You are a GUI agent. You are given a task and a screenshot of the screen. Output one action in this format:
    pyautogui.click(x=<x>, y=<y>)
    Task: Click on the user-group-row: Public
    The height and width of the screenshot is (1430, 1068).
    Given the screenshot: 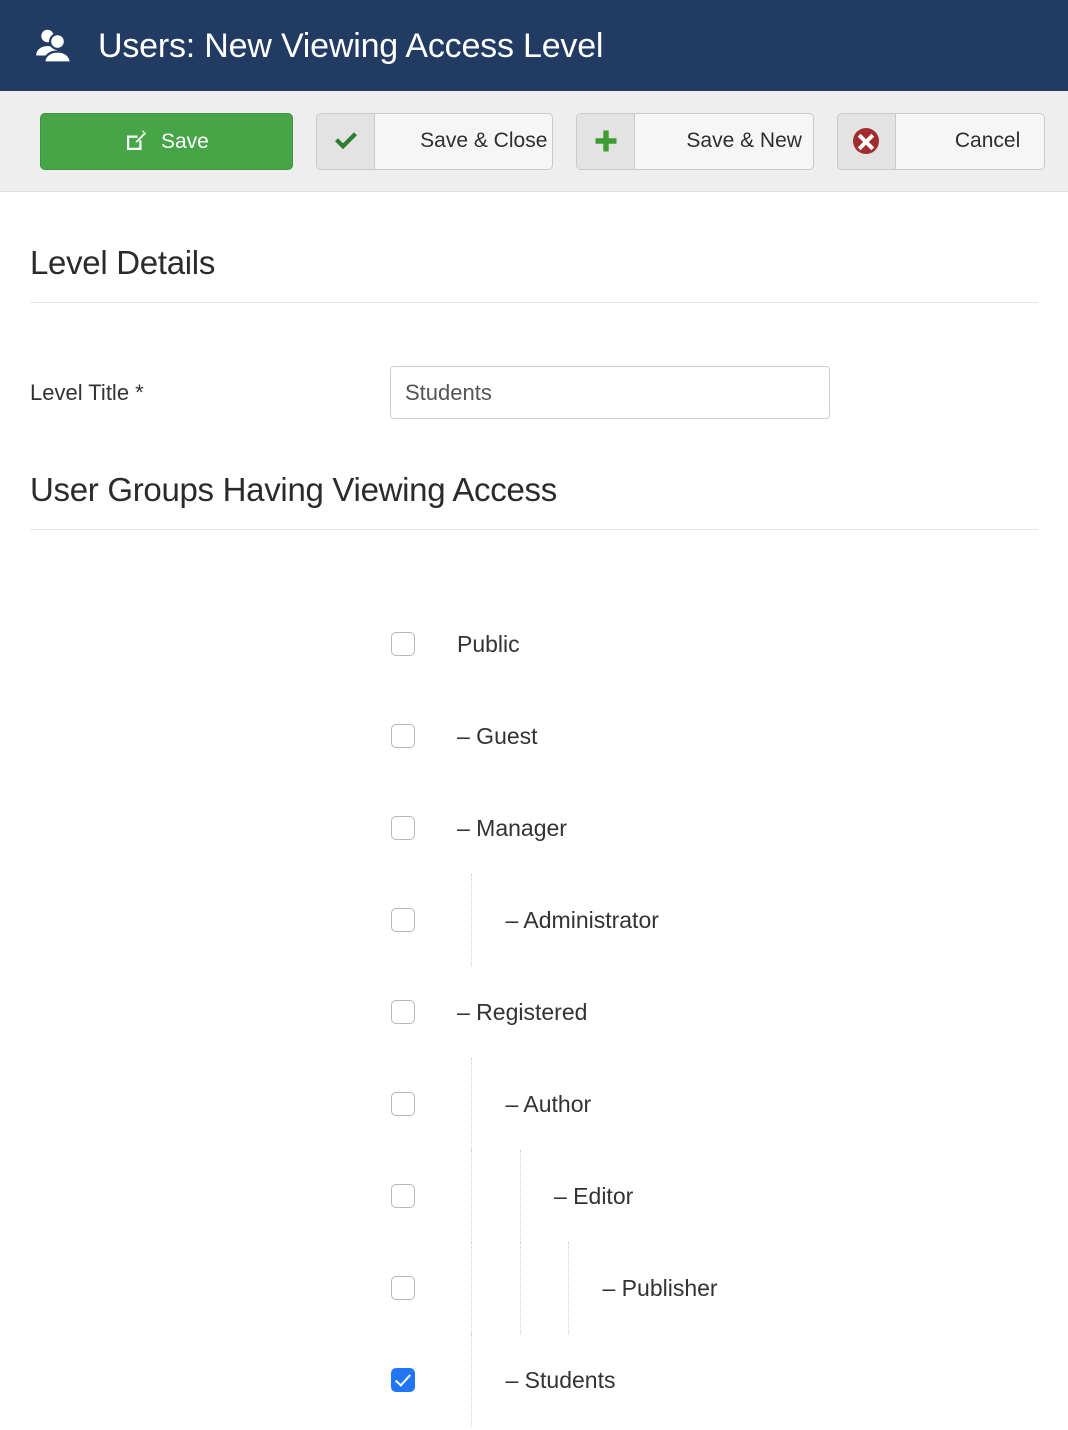 What is the action you would take?
    pyautogui.click(x=534, y=644)
    